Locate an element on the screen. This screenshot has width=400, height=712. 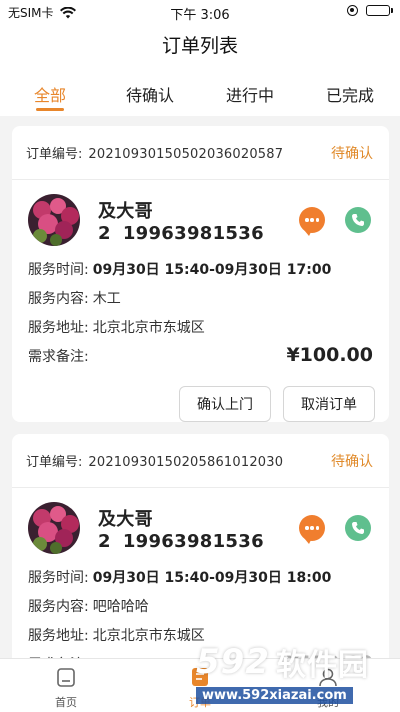
service-content-row: 服务内容: 木工 is located at coordinates (200, 299).